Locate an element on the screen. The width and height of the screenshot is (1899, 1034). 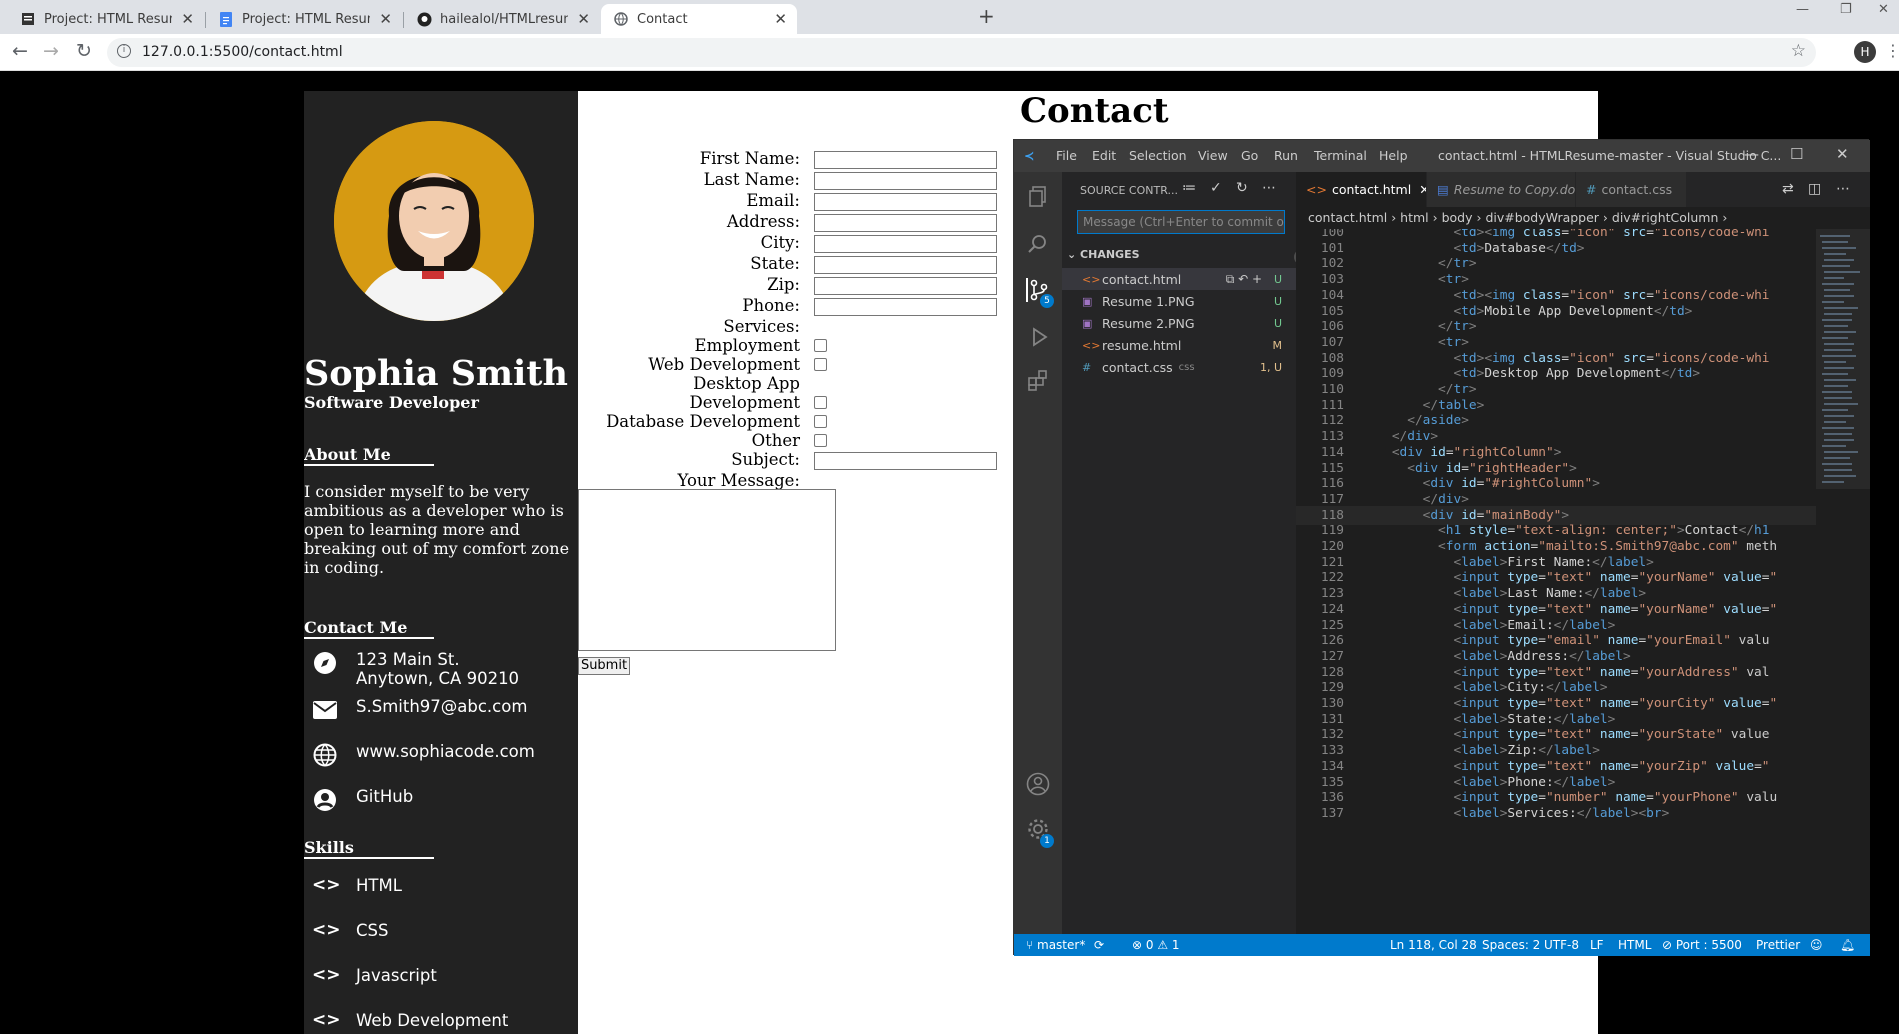
last-name-input is located at coordinates (905, 181).